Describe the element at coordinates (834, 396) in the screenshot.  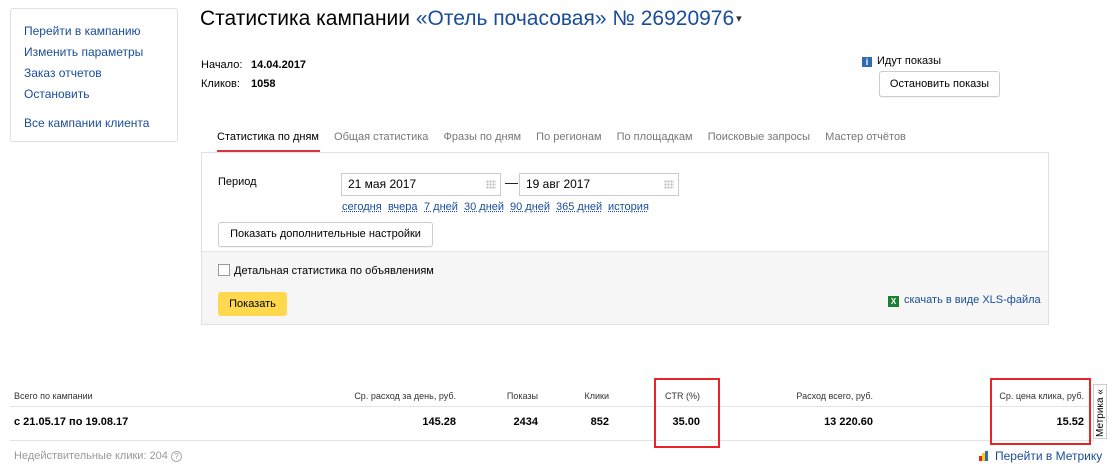
I see `col-header-total-spend: Расход всего, руб.` at that location.